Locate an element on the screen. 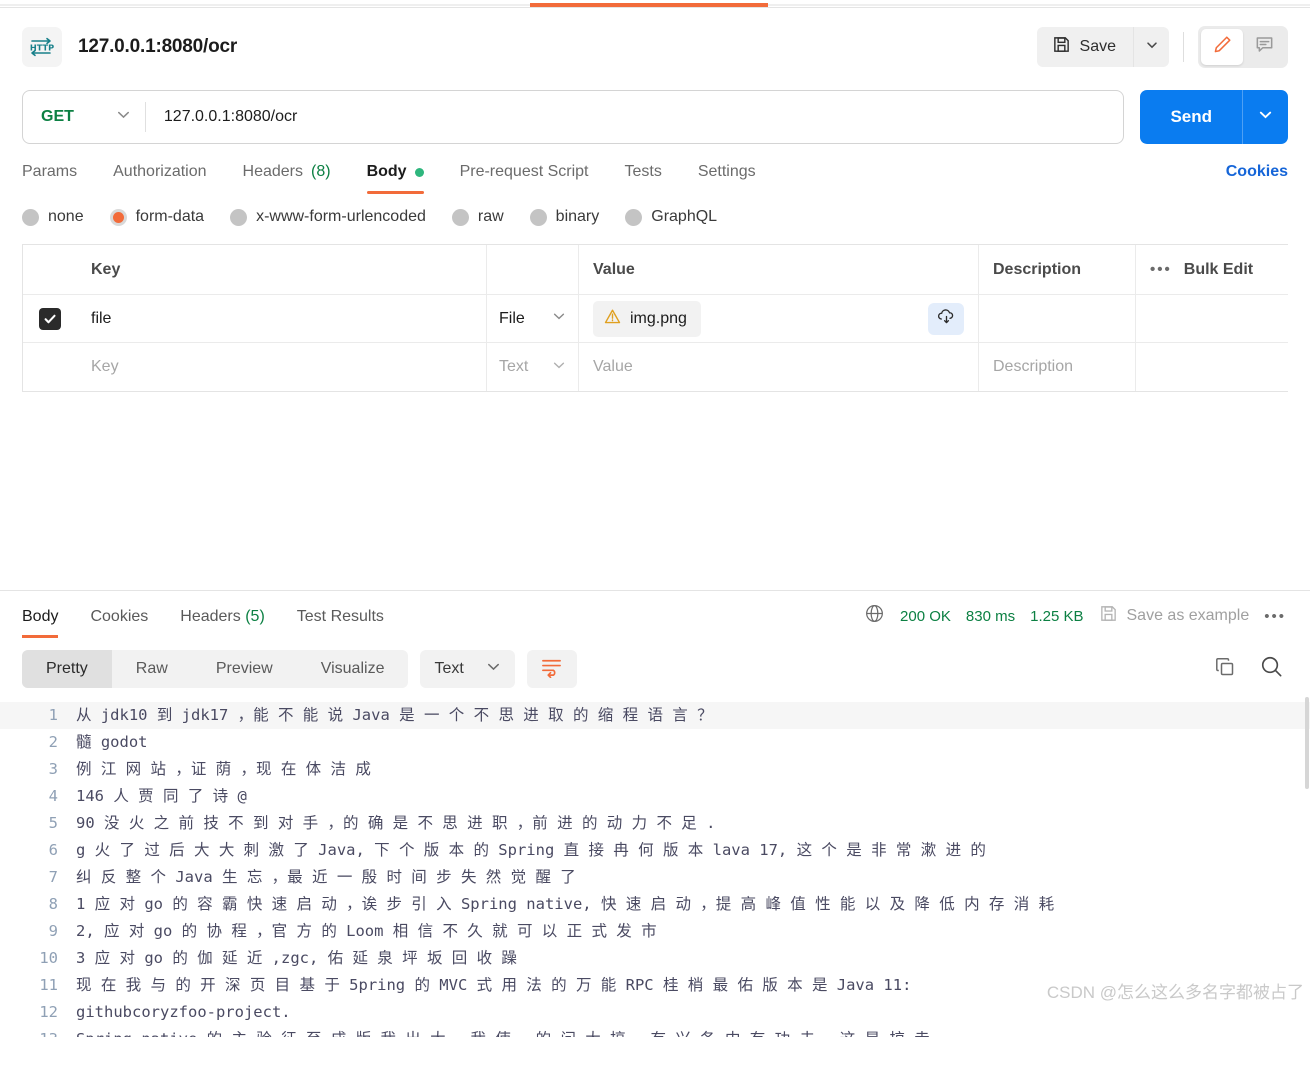 The image size is (1310, 1075). response-tab-headers: Headers (5) is located at coordinates (222, 616).